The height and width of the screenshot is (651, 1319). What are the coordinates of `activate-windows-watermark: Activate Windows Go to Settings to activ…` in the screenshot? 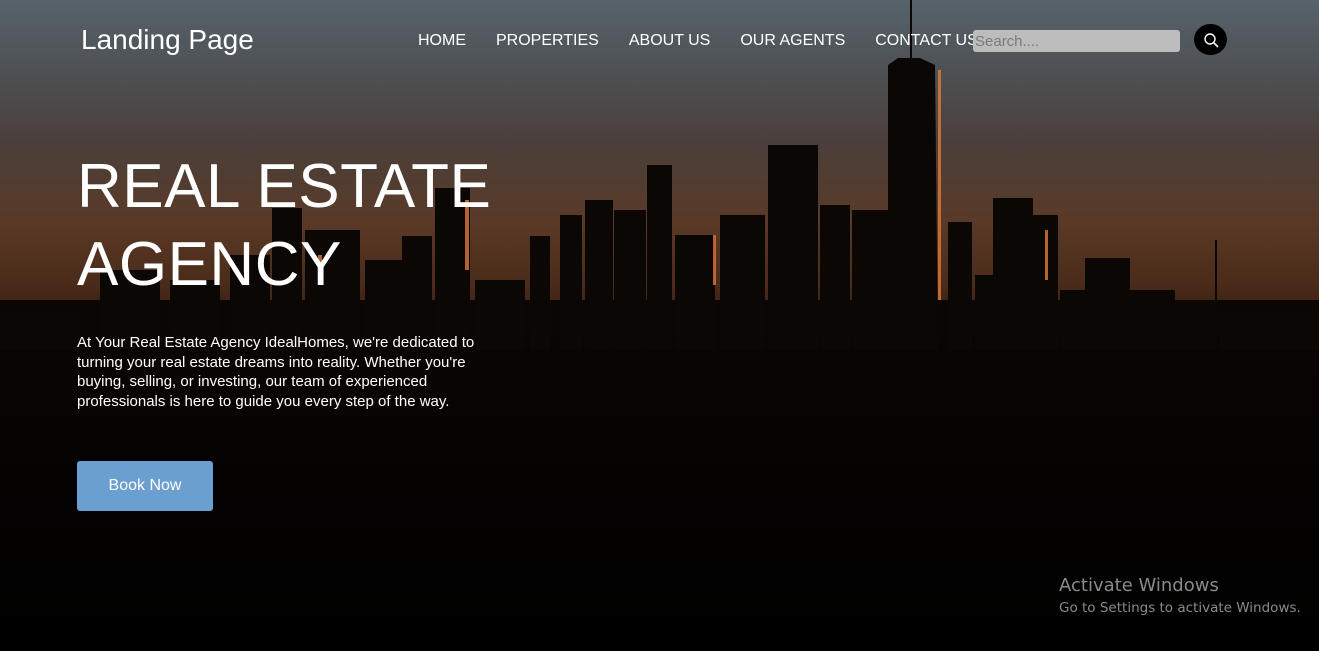 It's located at (1180, 595).